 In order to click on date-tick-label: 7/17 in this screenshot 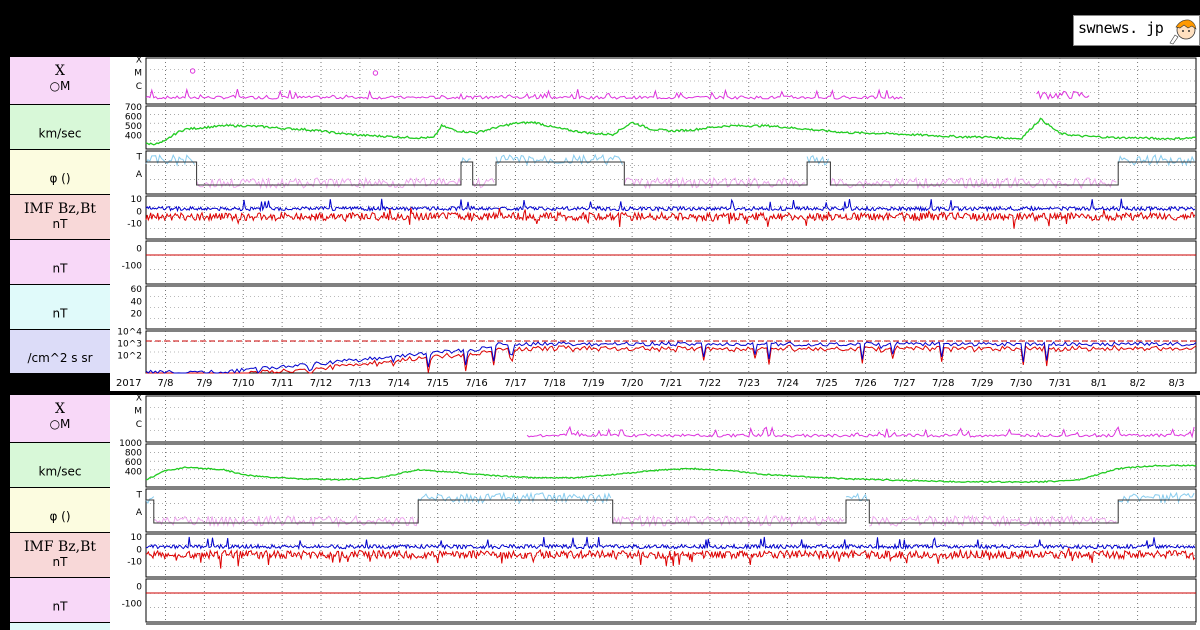, I will do `click(515, 383)`.